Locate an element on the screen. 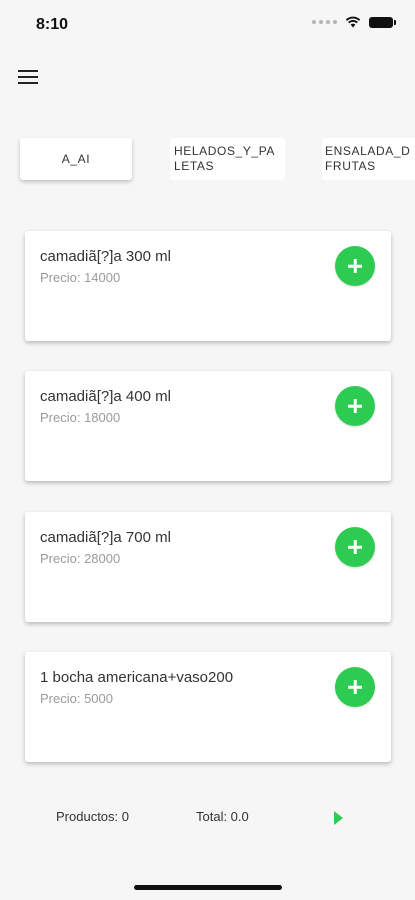 The height and width of the screenshot is (900, 415). tab-a-ai: A_AI is located at coordinates (76, 159).